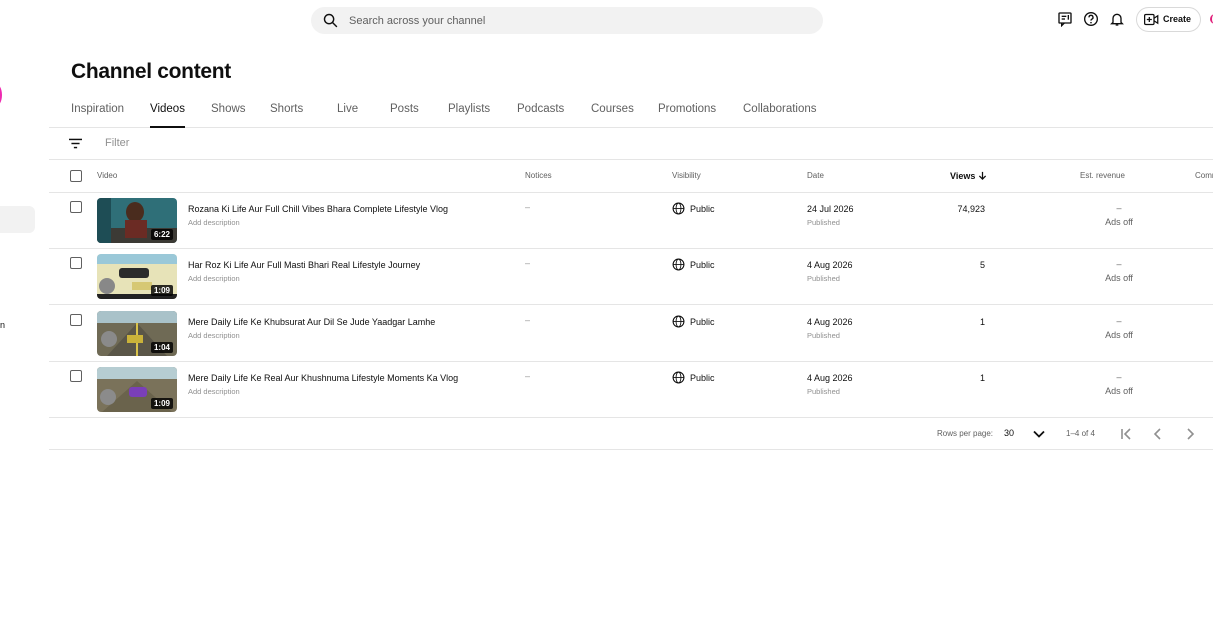 The width and height of the screenshot is (1213, 622). I want to click on rows-per-page-select: 30, so click(1009, 433).